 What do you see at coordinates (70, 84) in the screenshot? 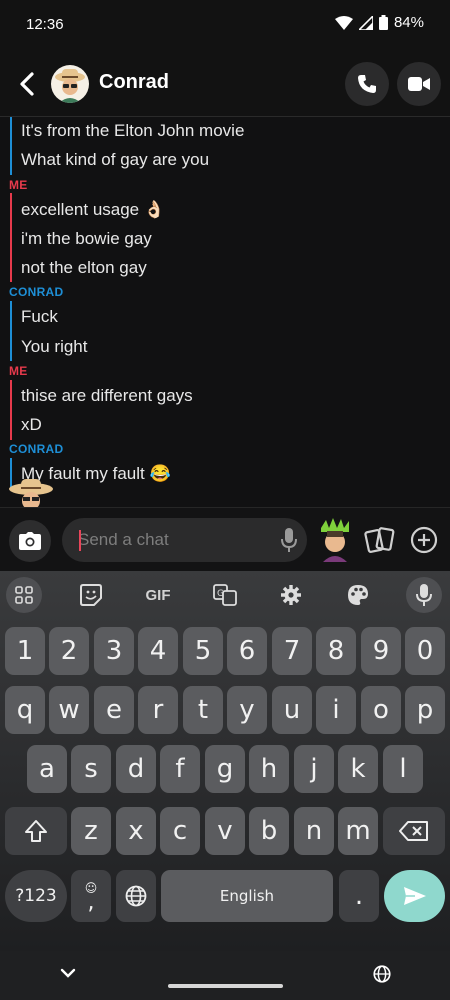
I see `avatar` at bounding box center [70, 84].